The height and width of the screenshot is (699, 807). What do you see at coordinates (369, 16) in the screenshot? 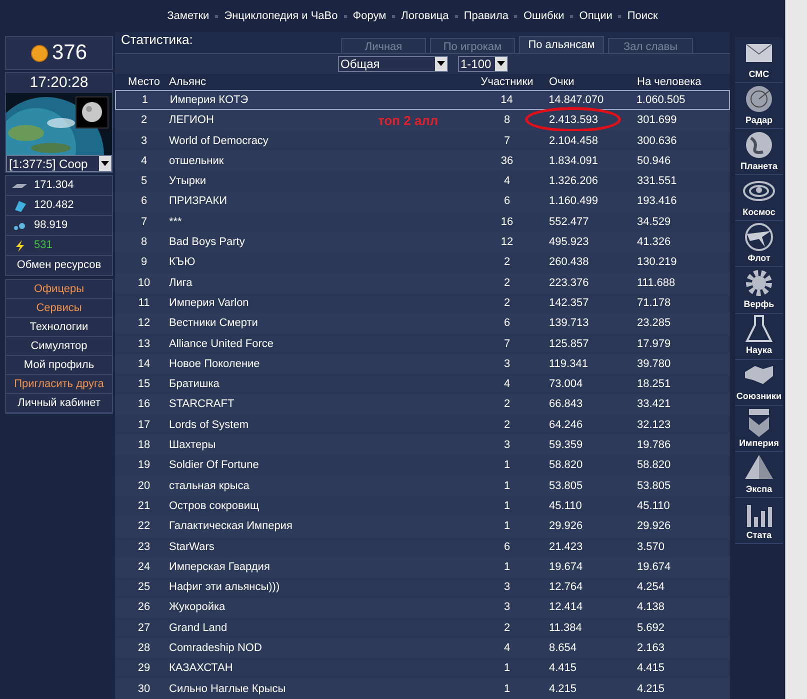
I see `nav-link: Форум` at bounding box center [369, 16].